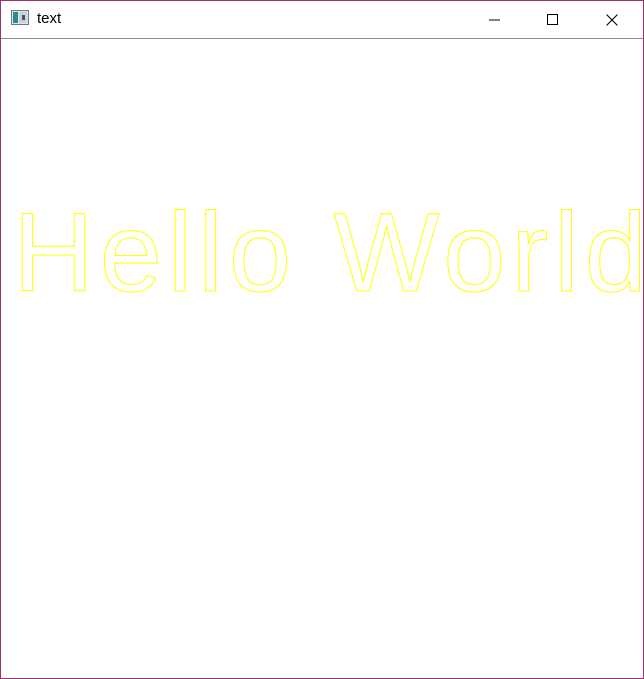 The height and width of the screenshot is (679, 644). I want to click on close-icon, so click(612, 19).